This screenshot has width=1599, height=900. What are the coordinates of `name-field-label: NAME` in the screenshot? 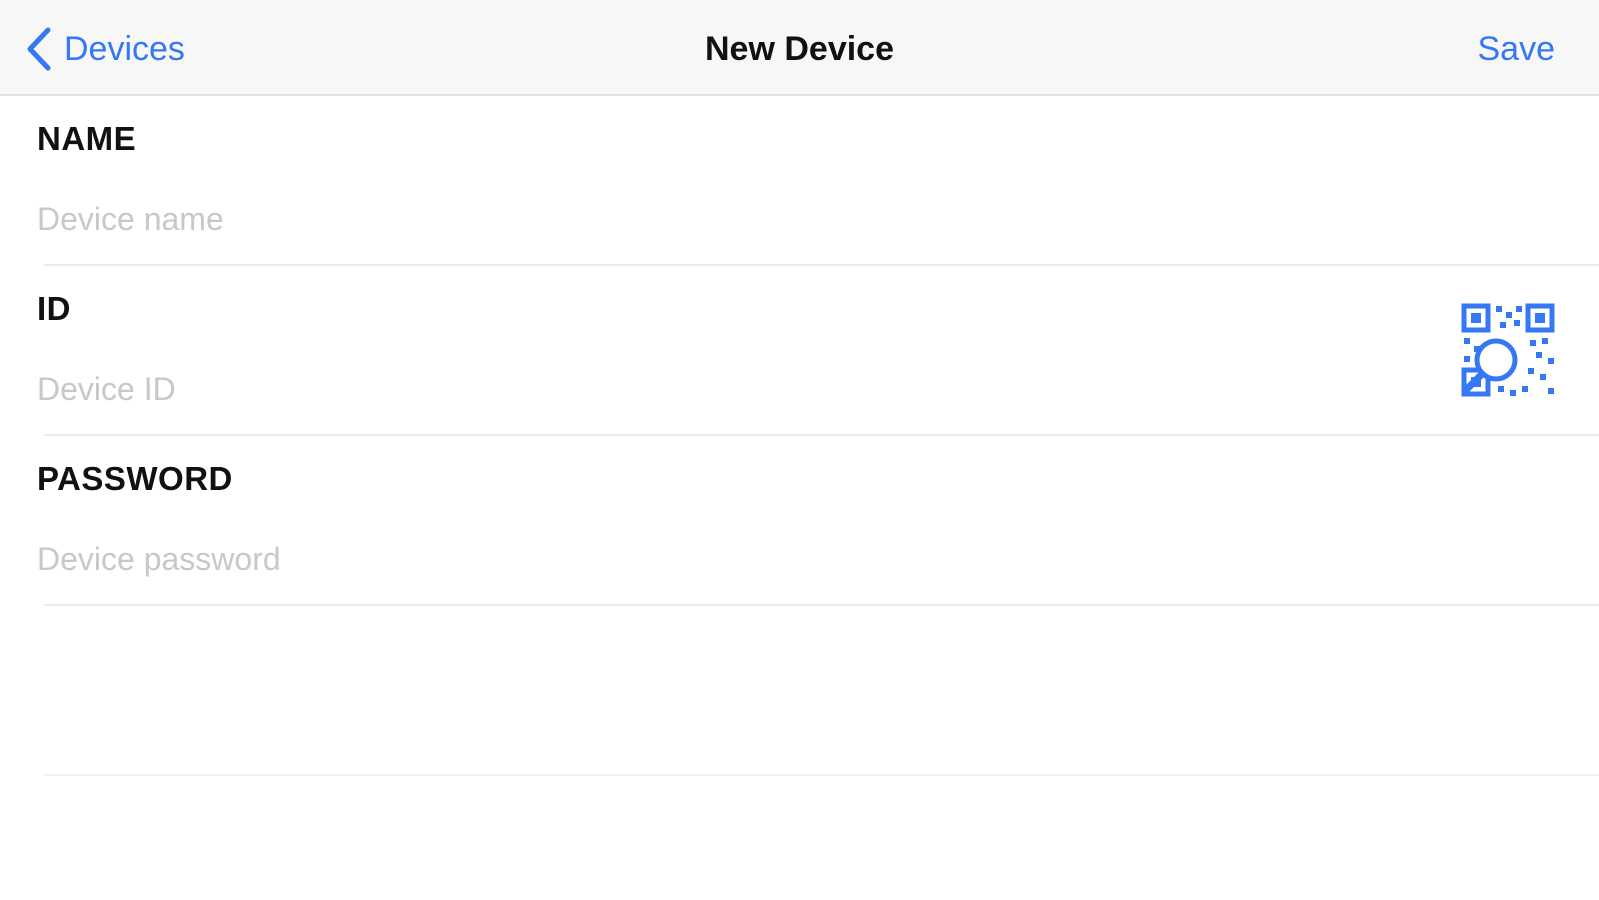 It's located at (87, 138).